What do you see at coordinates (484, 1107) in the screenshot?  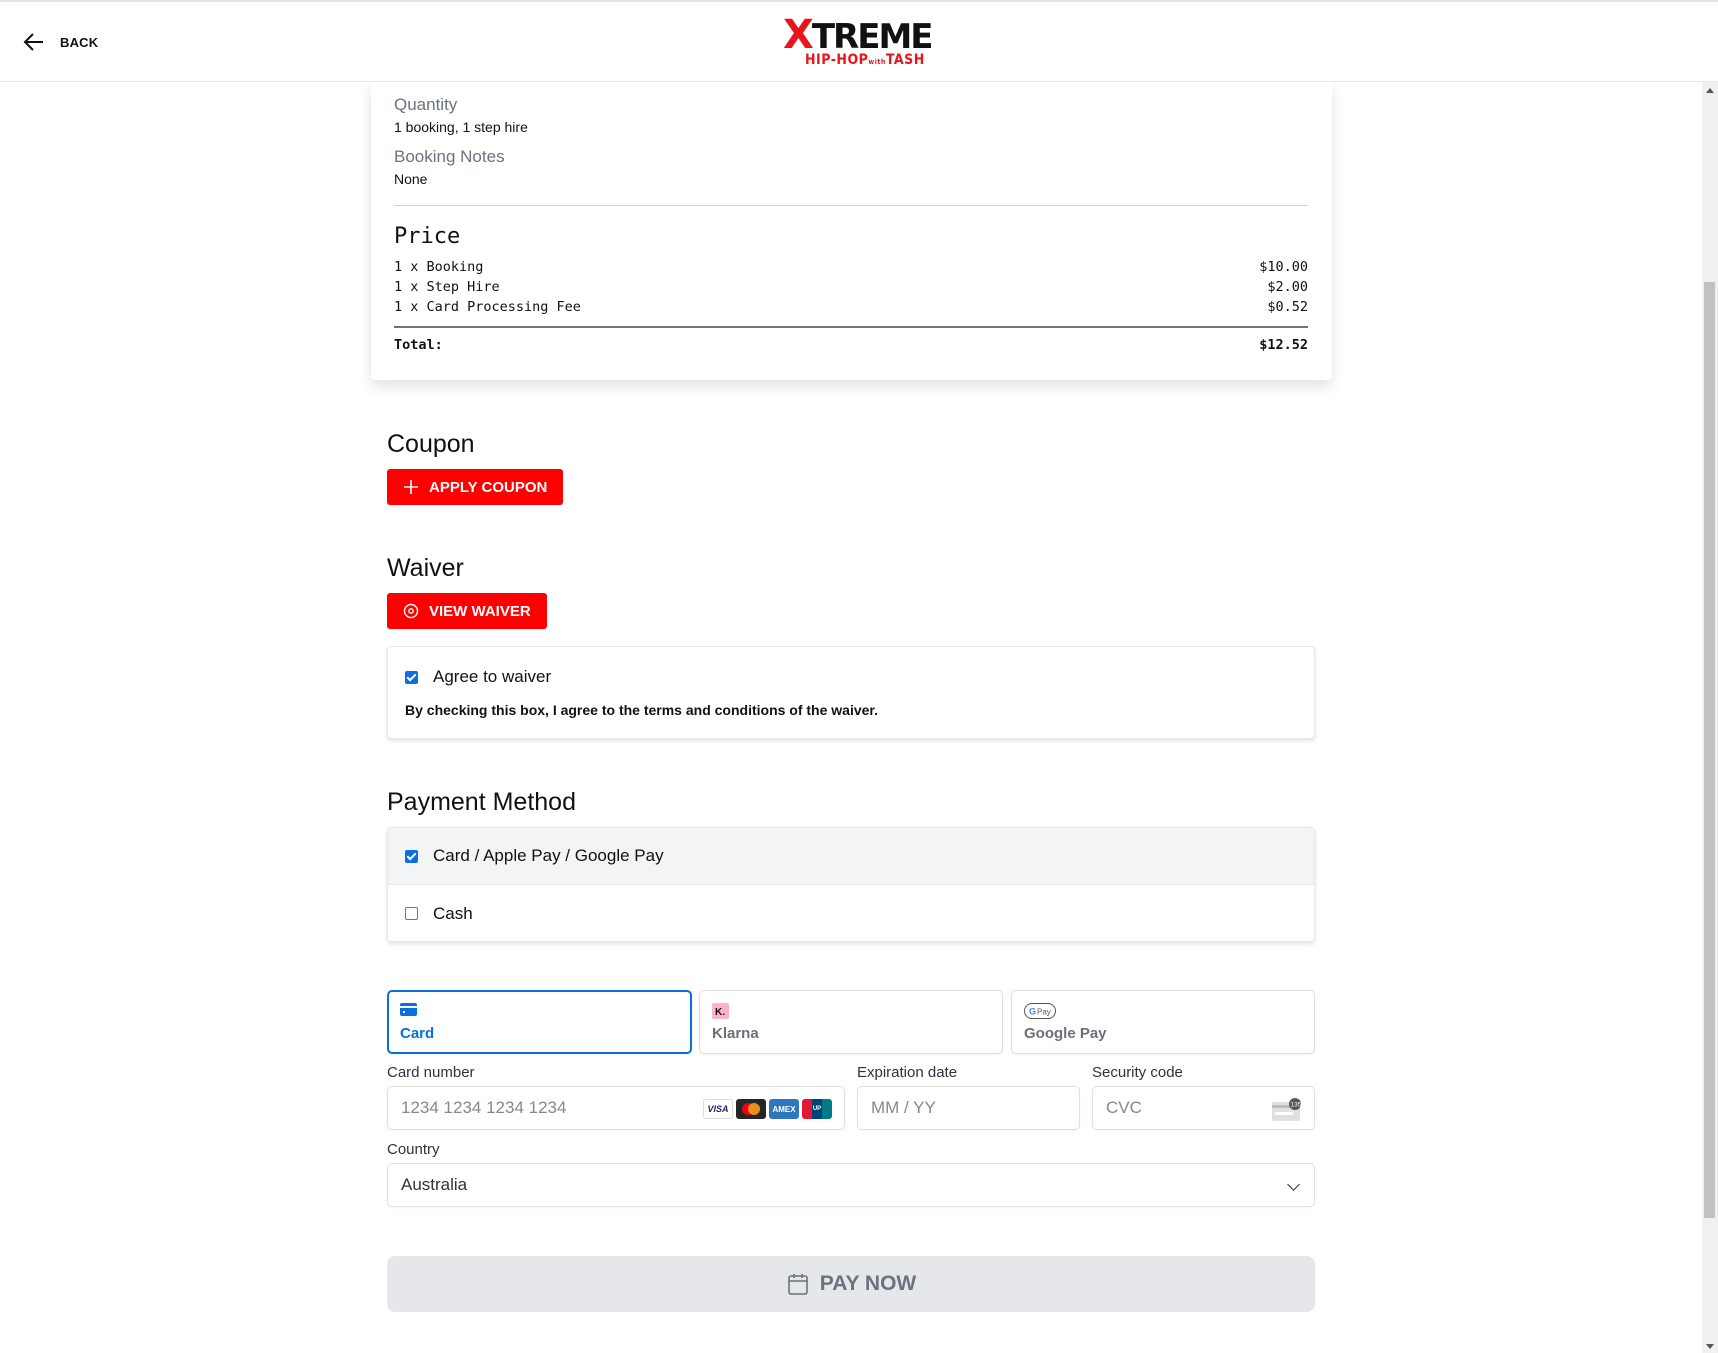 I see `card-number-placeholder: 1234 1234 1234 1234` at bounding box center [484, 1107].